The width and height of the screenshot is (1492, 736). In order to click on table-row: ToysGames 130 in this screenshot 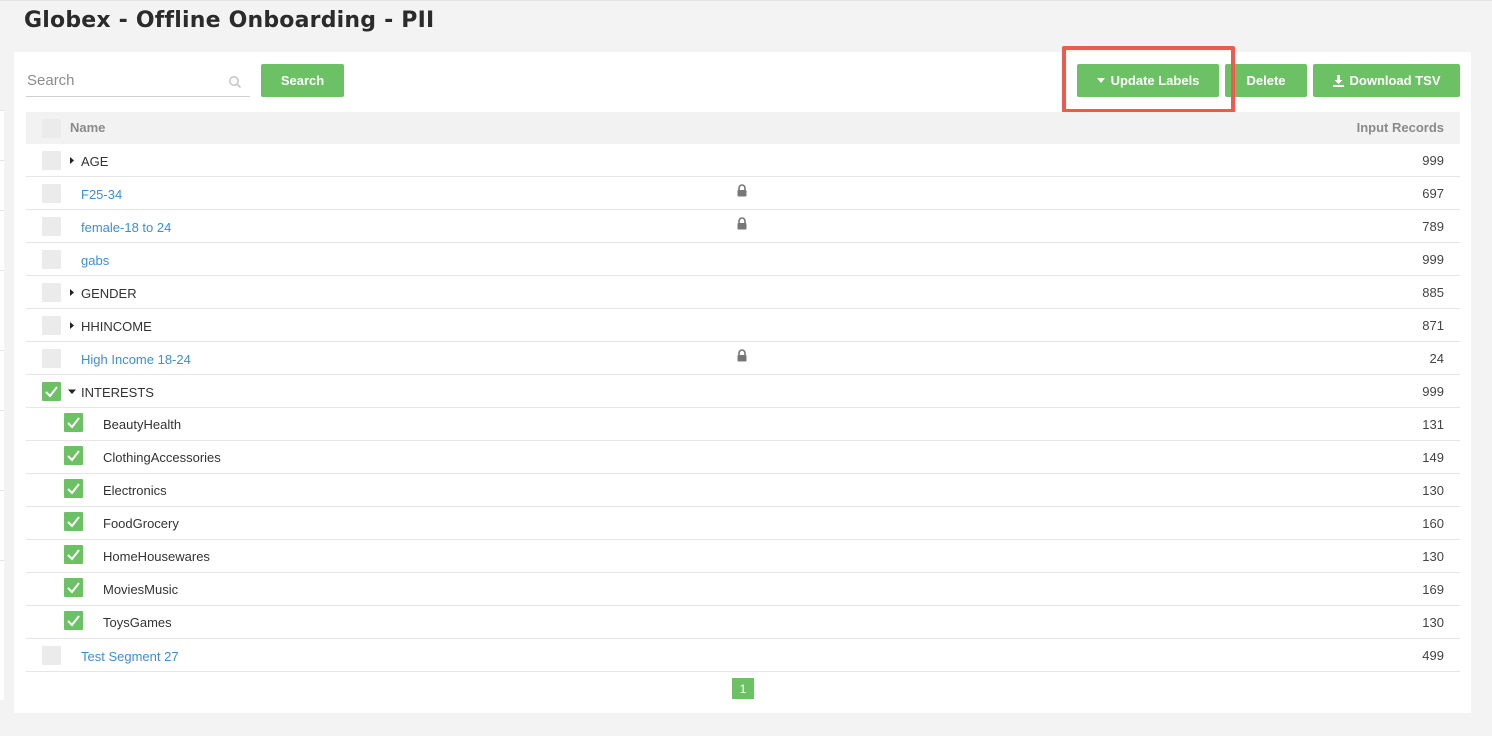, I will do `click(743, 622)`.